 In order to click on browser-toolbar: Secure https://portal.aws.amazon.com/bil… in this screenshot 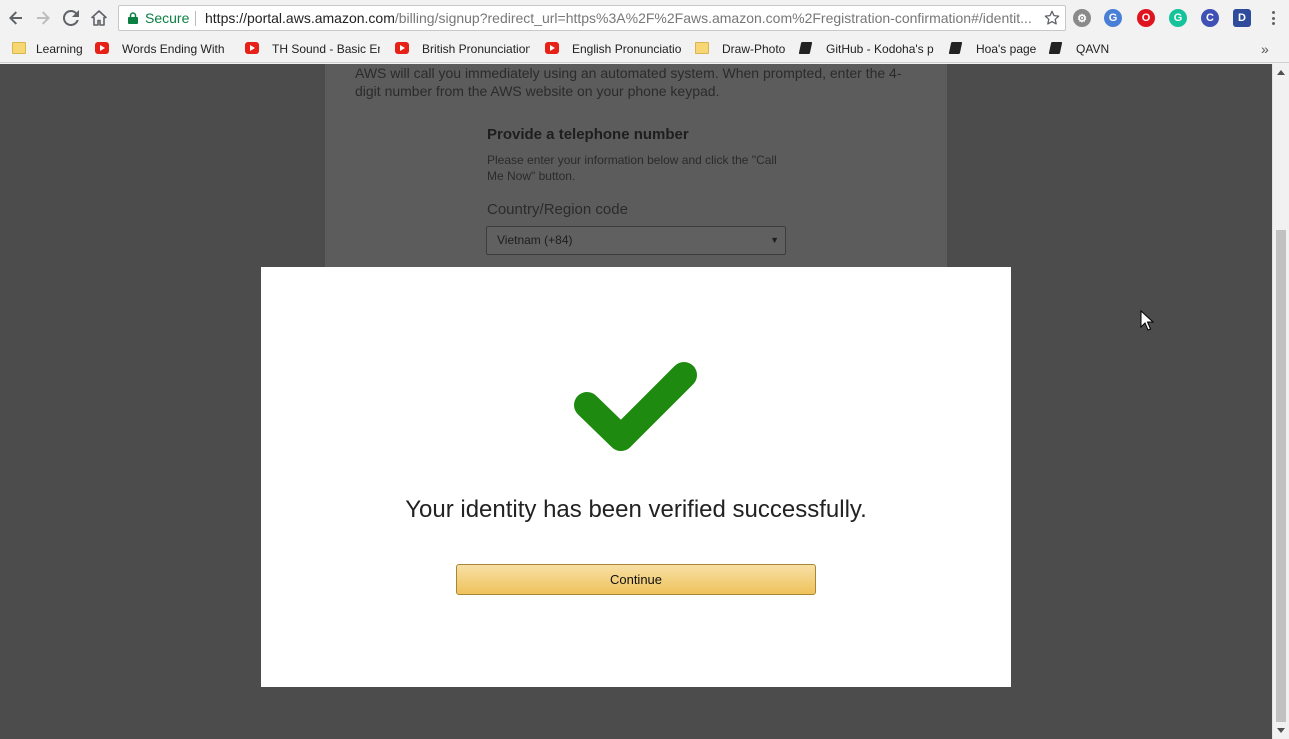, I will do `click(644, 18)`.